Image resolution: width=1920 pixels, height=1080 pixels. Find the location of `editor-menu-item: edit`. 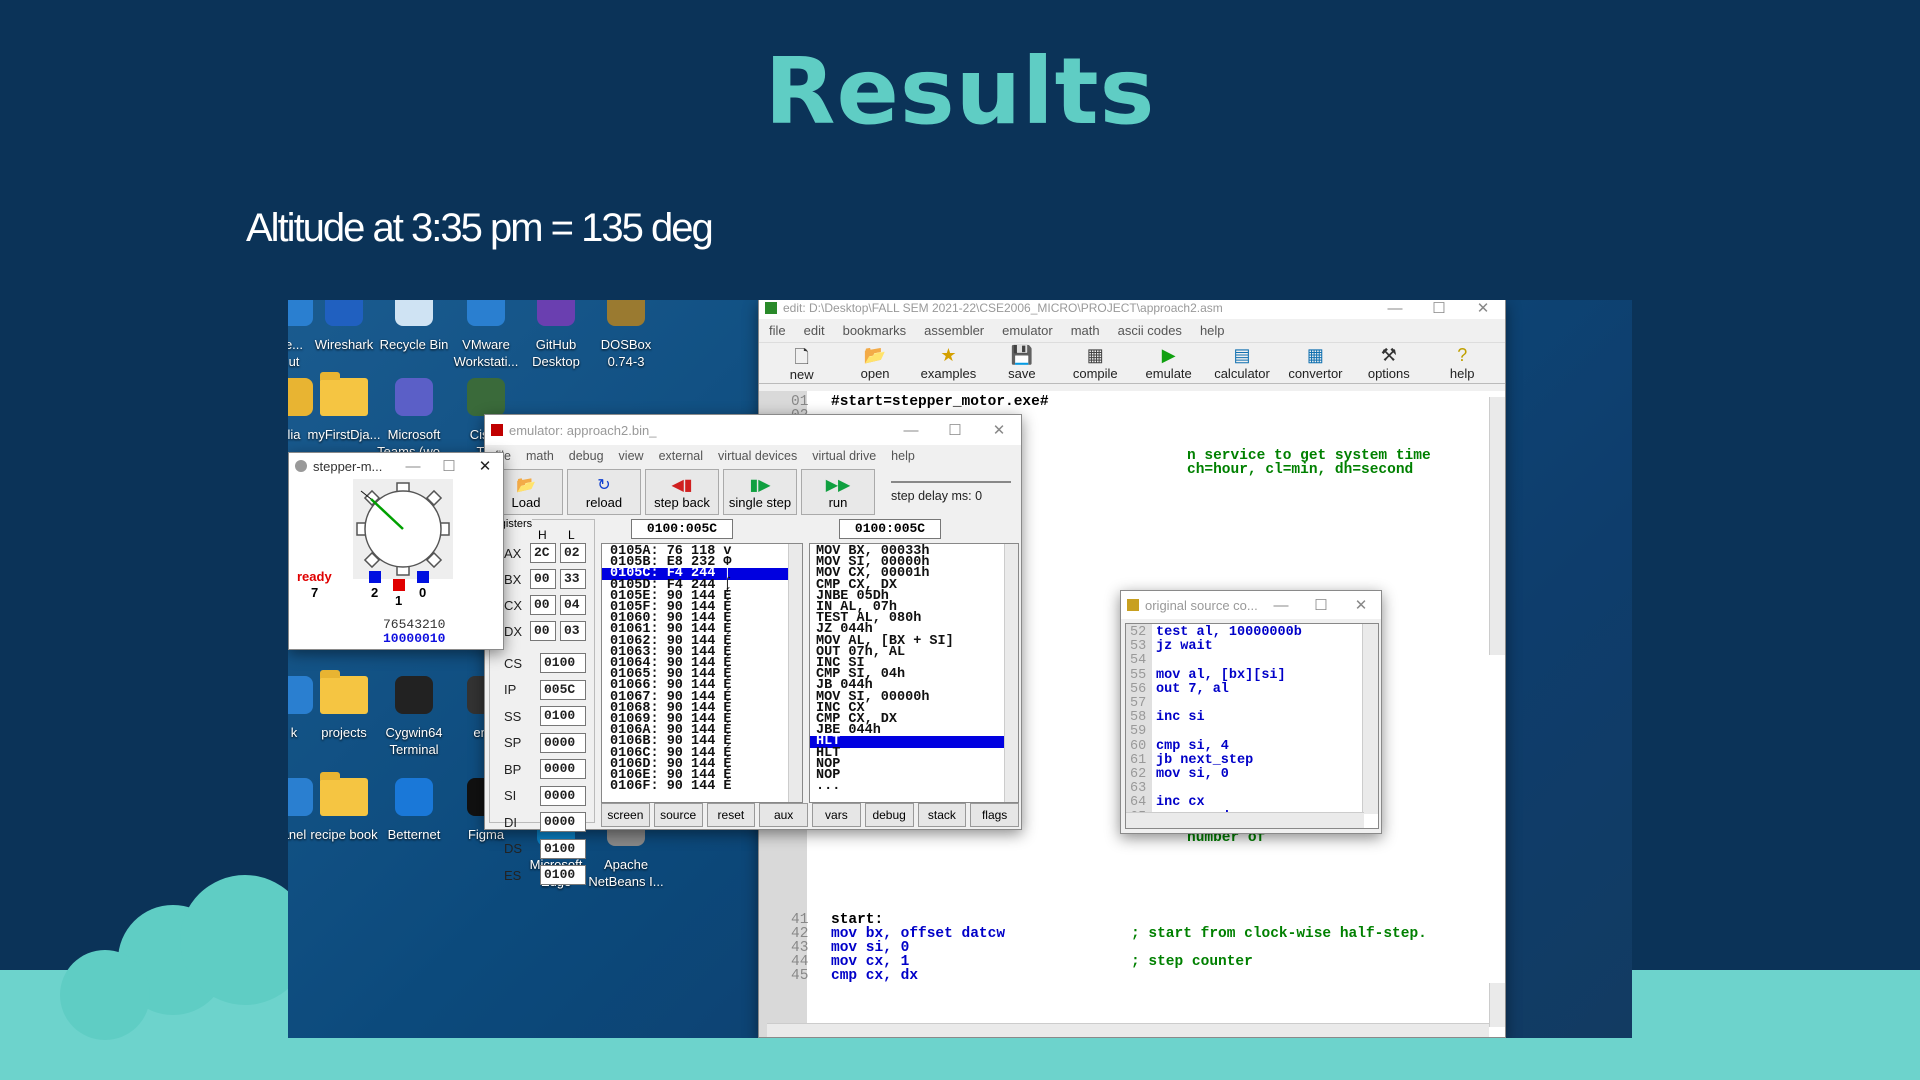

editor-menu-item: edit is located at coordinates (814, 330).